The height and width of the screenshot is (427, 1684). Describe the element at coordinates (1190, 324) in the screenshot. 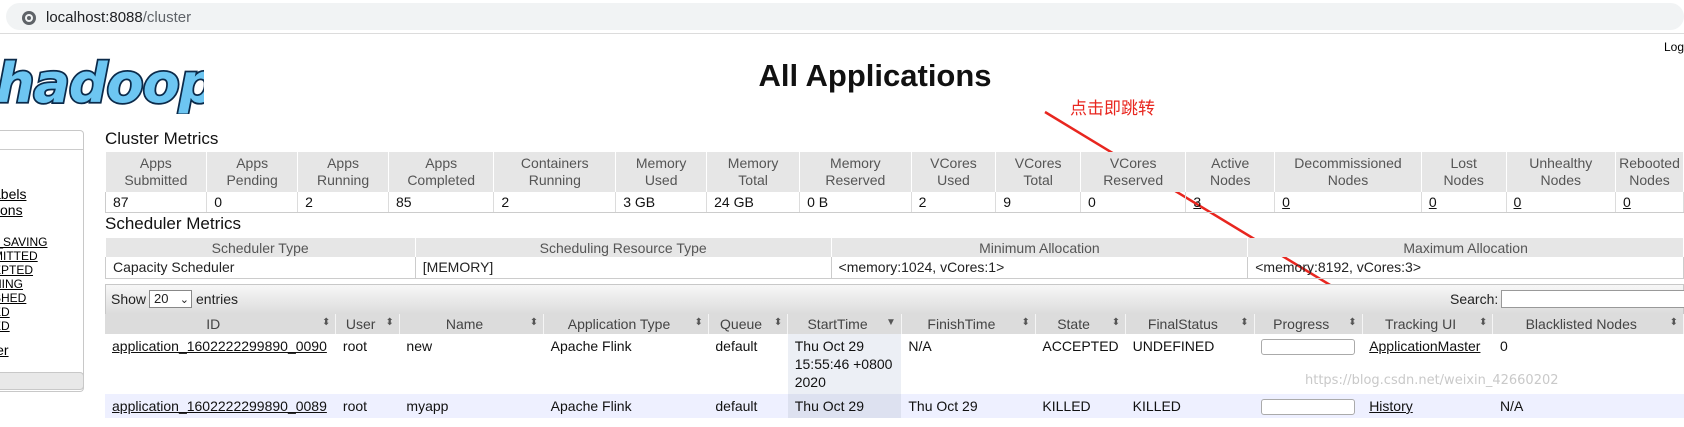

I see `column-header: FinalStatus ⬍` at that location.